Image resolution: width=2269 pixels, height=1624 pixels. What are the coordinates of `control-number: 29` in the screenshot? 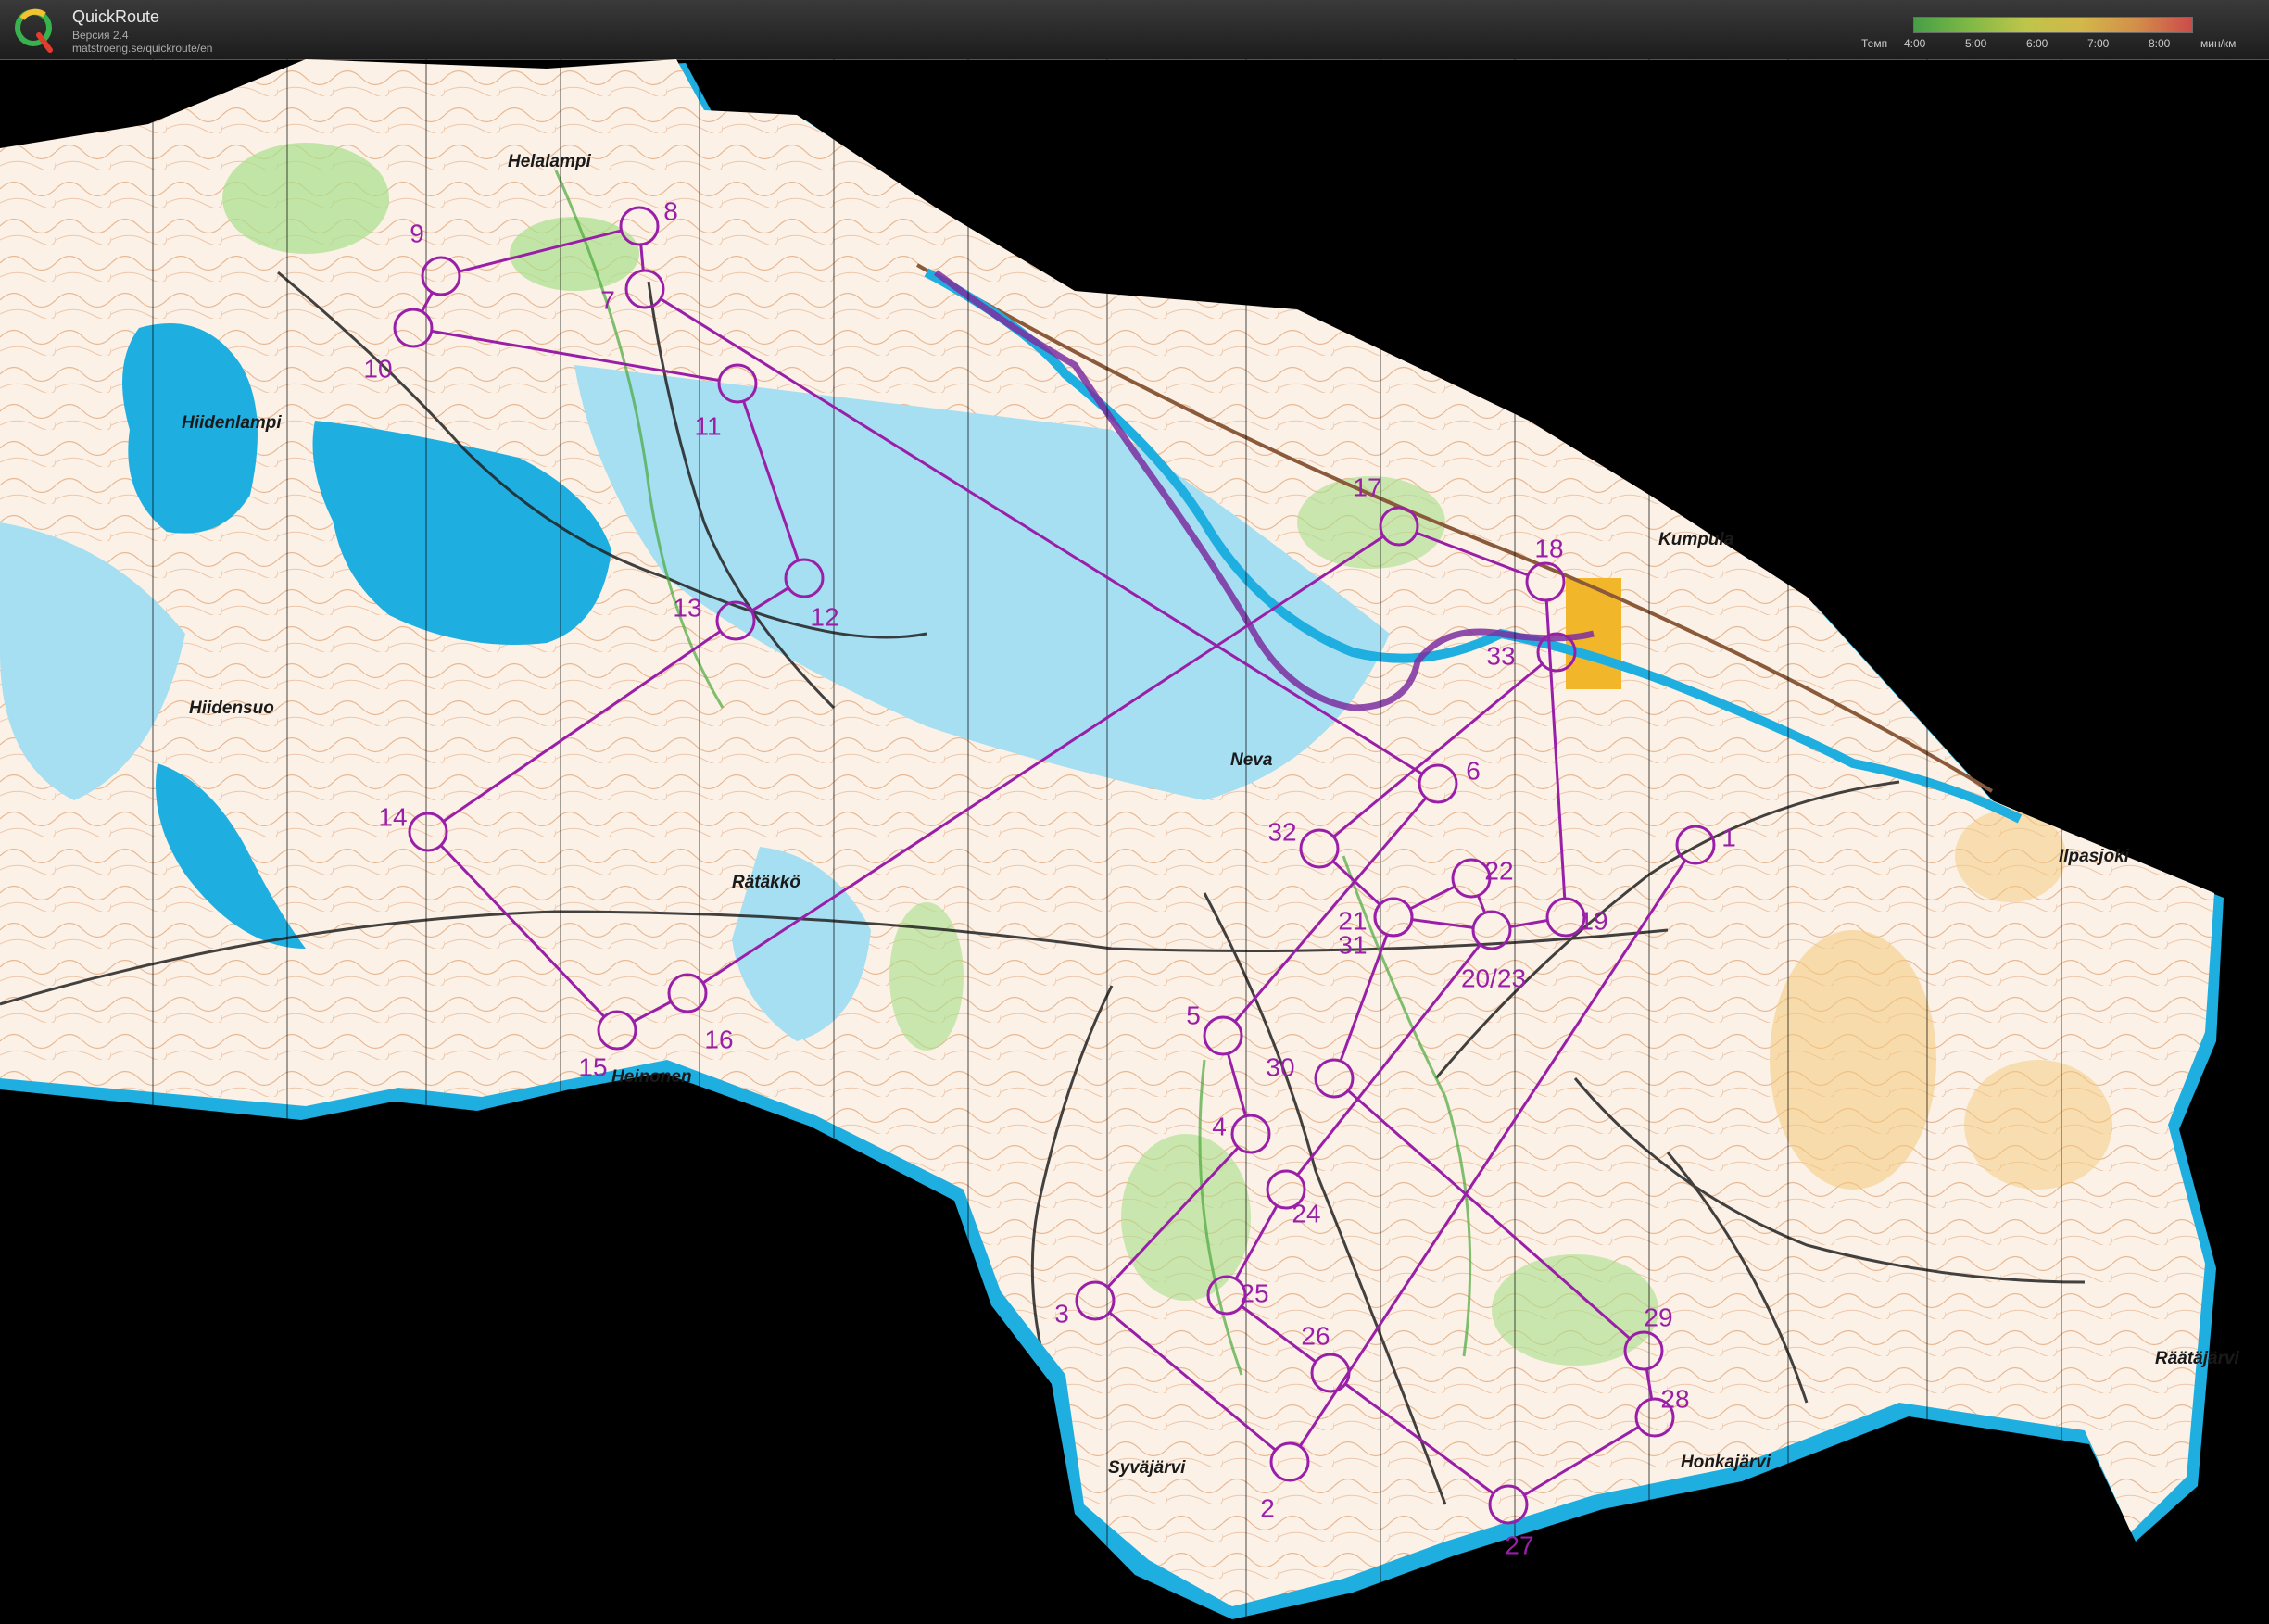 It's located at (1658, 1317).